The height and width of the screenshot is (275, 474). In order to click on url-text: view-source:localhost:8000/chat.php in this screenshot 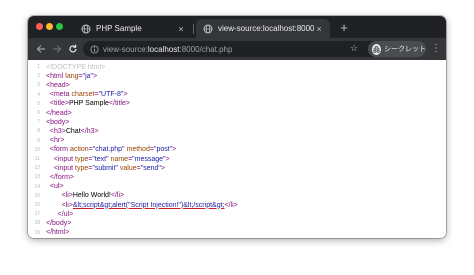, I will do `click(243, 49)`.